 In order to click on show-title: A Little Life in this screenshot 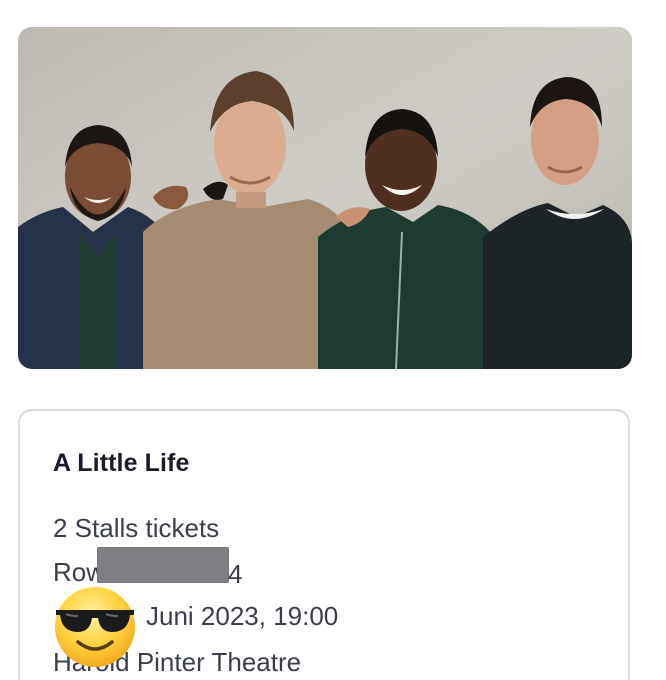, I will do `click(121, 463)`.